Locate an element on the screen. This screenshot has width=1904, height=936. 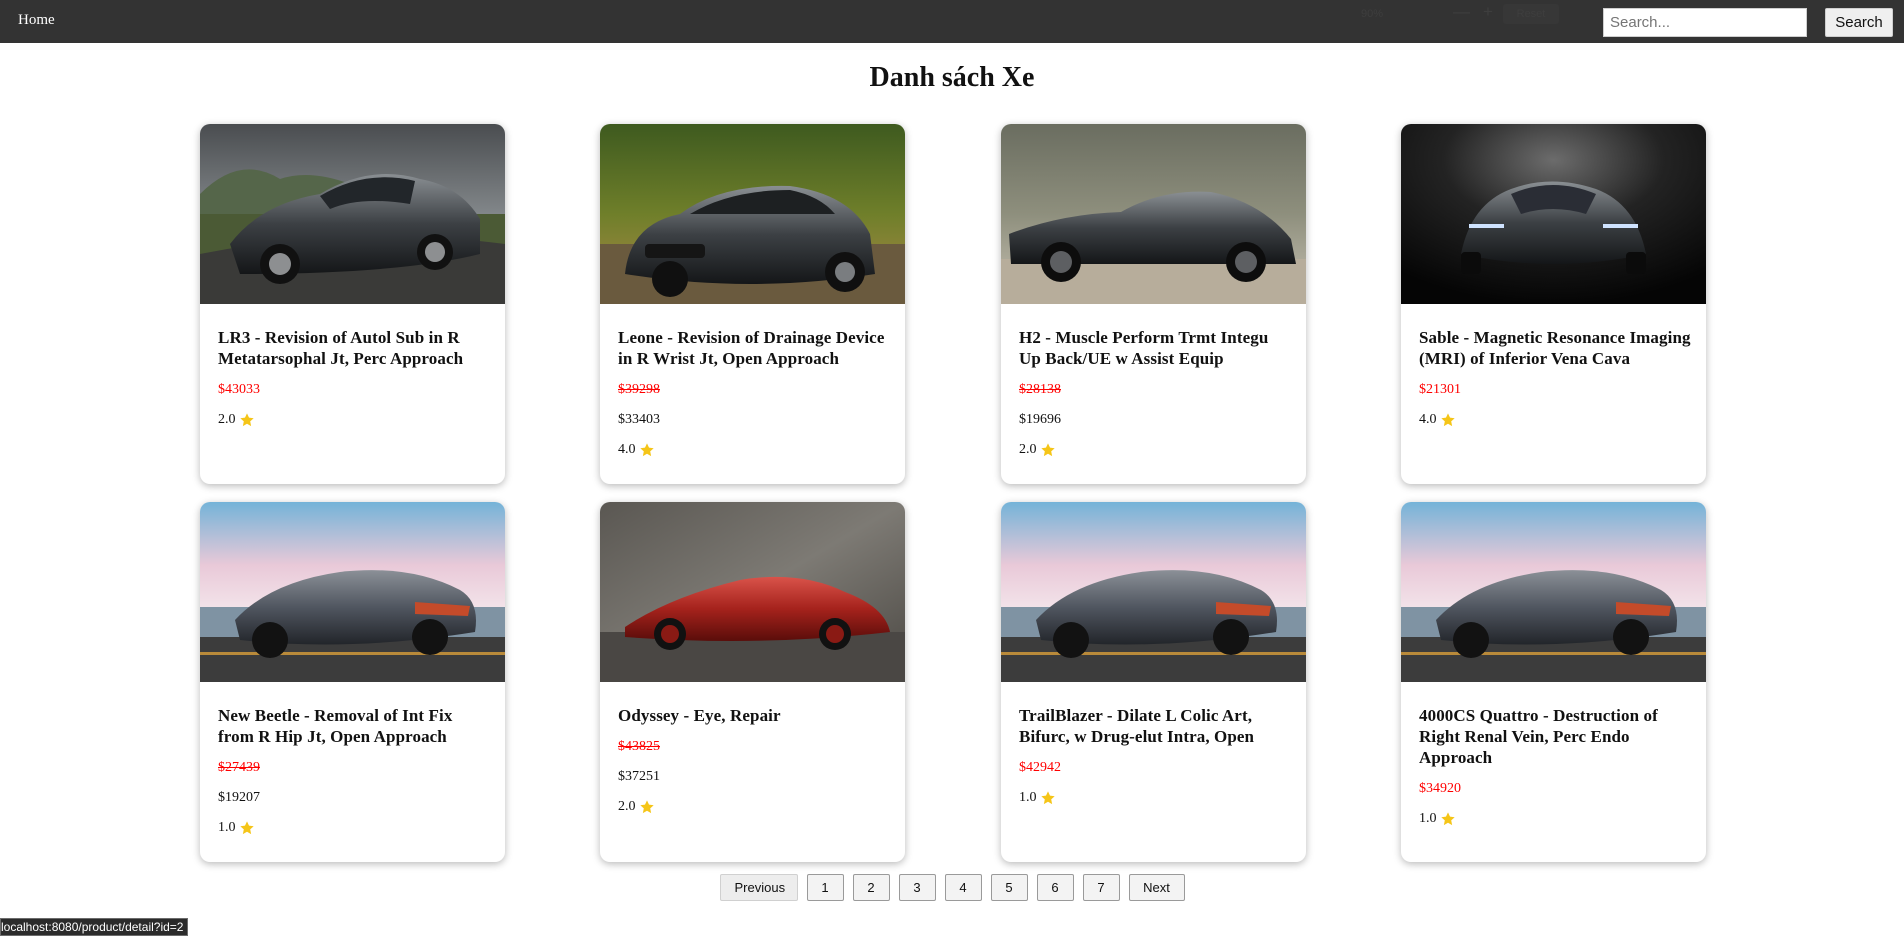
page-2-button: 2 is located at coordinates (871, 887).